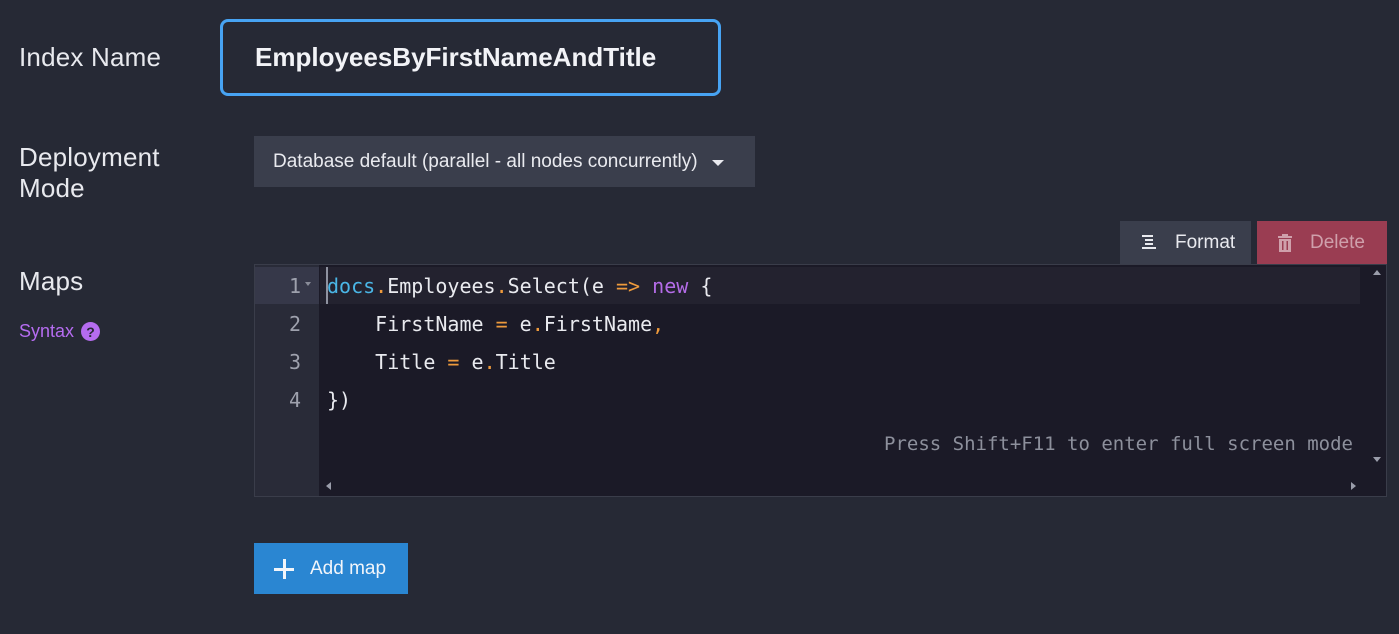  I want to click on line-number: 4, so click(294, 400).